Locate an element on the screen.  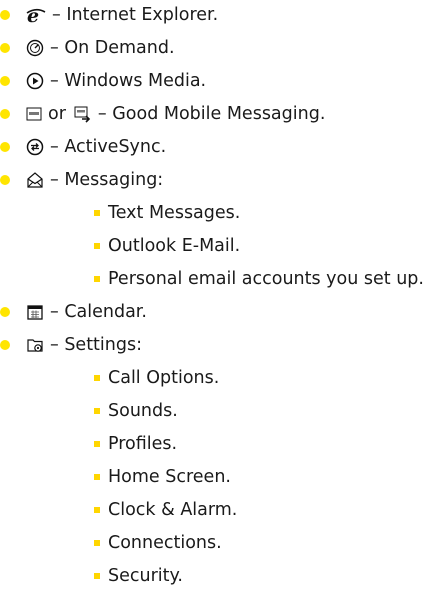
sub-list-item: Profiles. is located at coordinates (135, 444).